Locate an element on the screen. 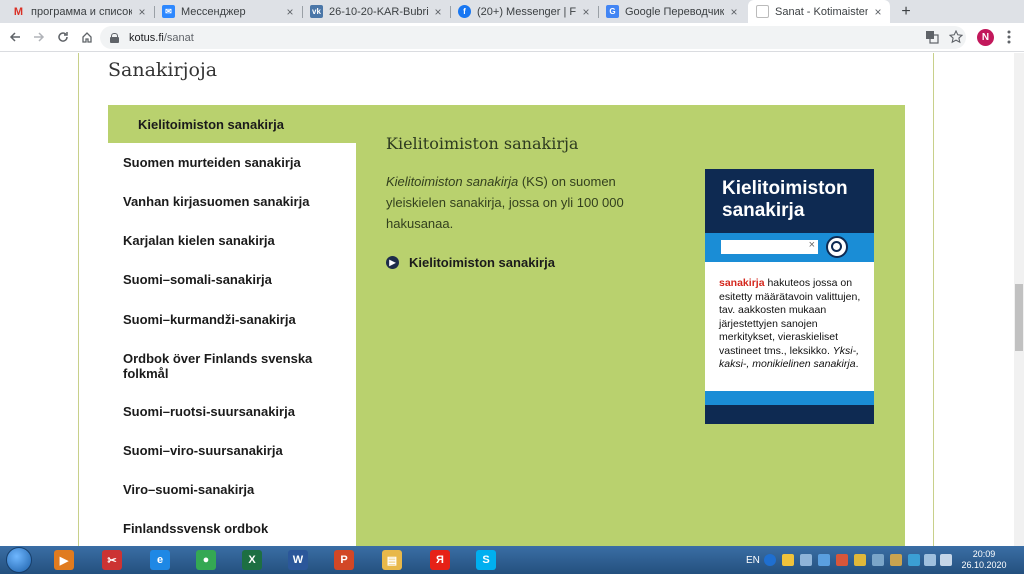 This screenshot has height=574, width=1024. card-title-line1: Kielitoimiston is located at coordinates (785, 188).